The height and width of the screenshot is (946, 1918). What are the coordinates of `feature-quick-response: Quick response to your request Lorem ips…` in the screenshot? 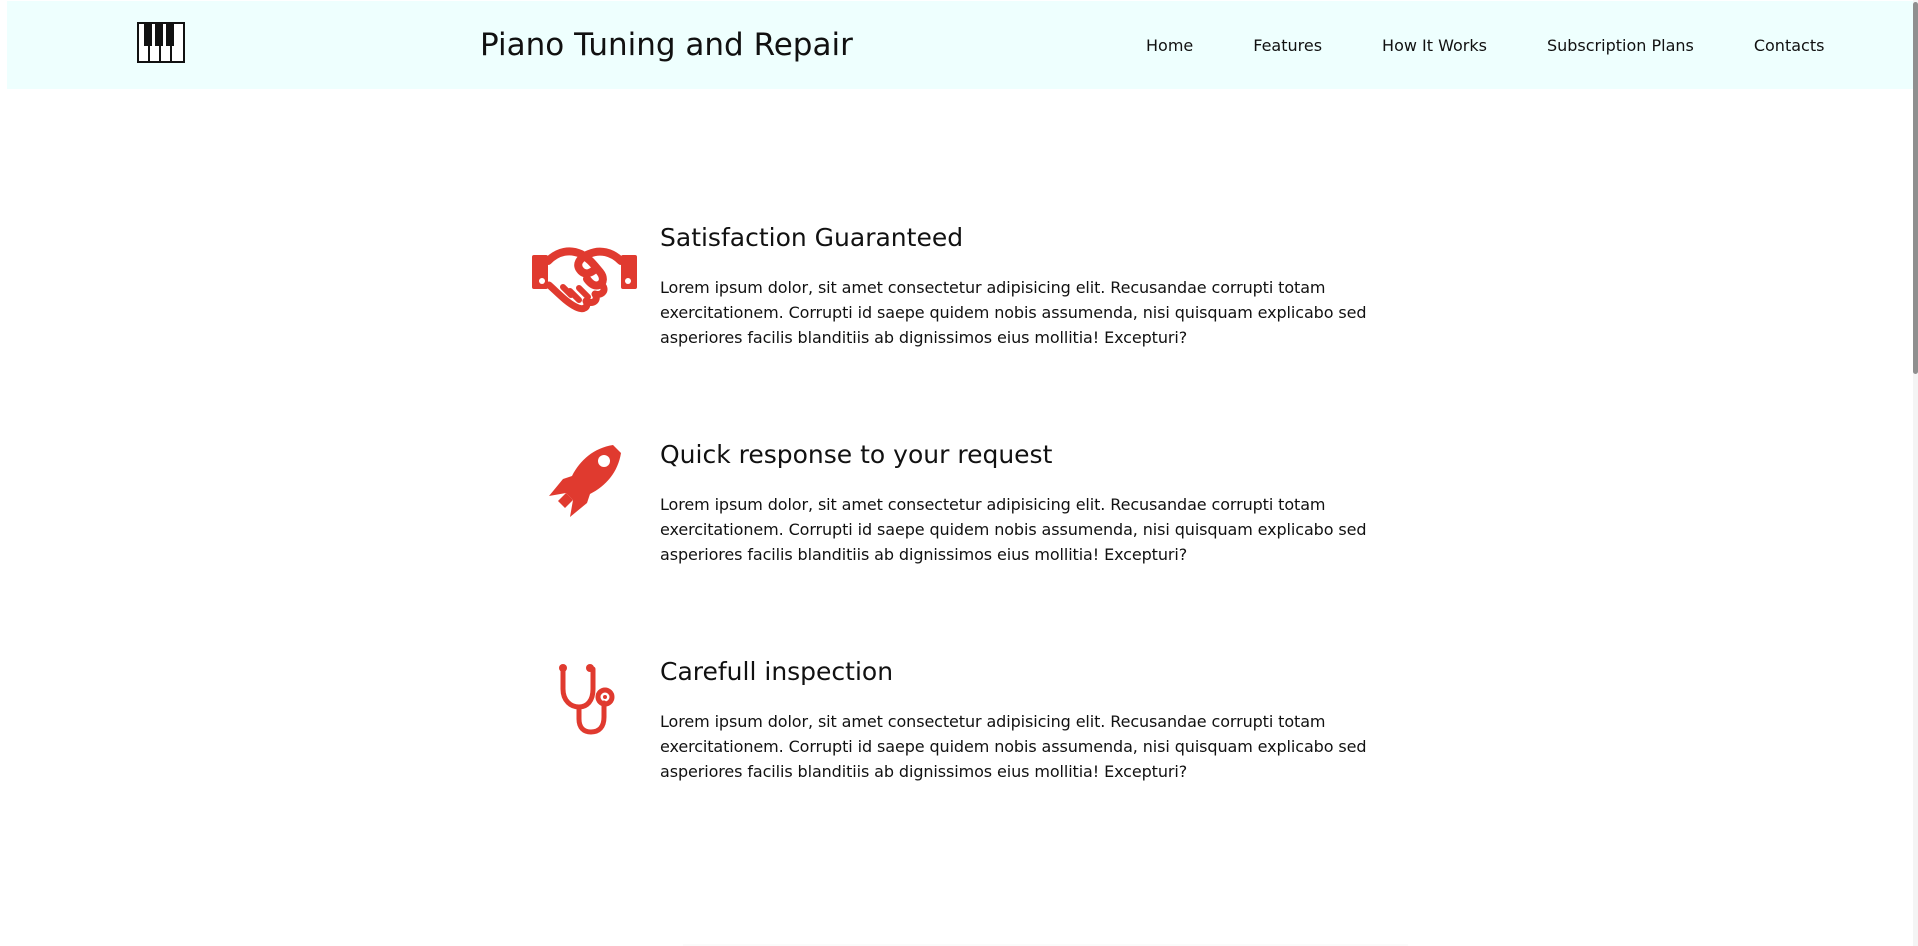 It's located at (962, 512).